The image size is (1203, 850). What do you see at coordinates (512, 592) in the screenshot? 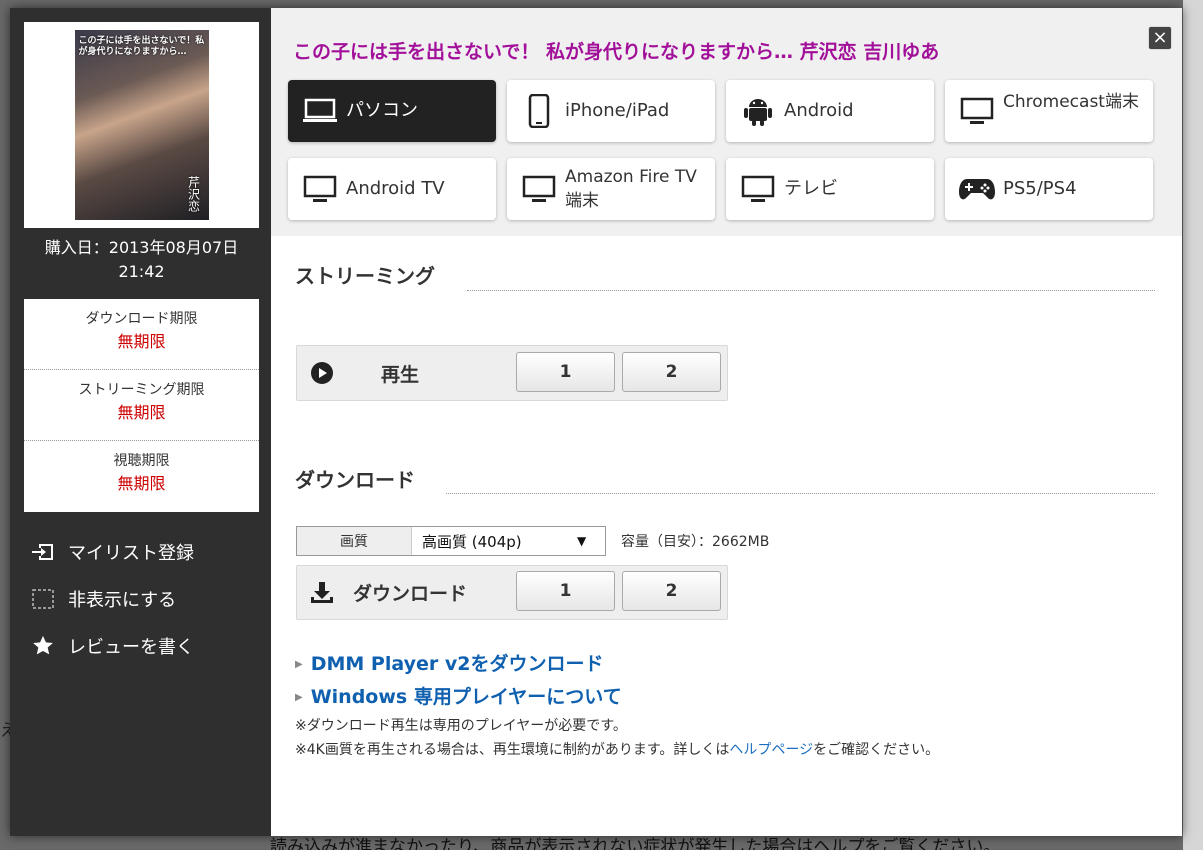
I see `download-bar: ダウンロード 1 2` at bounding box center [512, 592].